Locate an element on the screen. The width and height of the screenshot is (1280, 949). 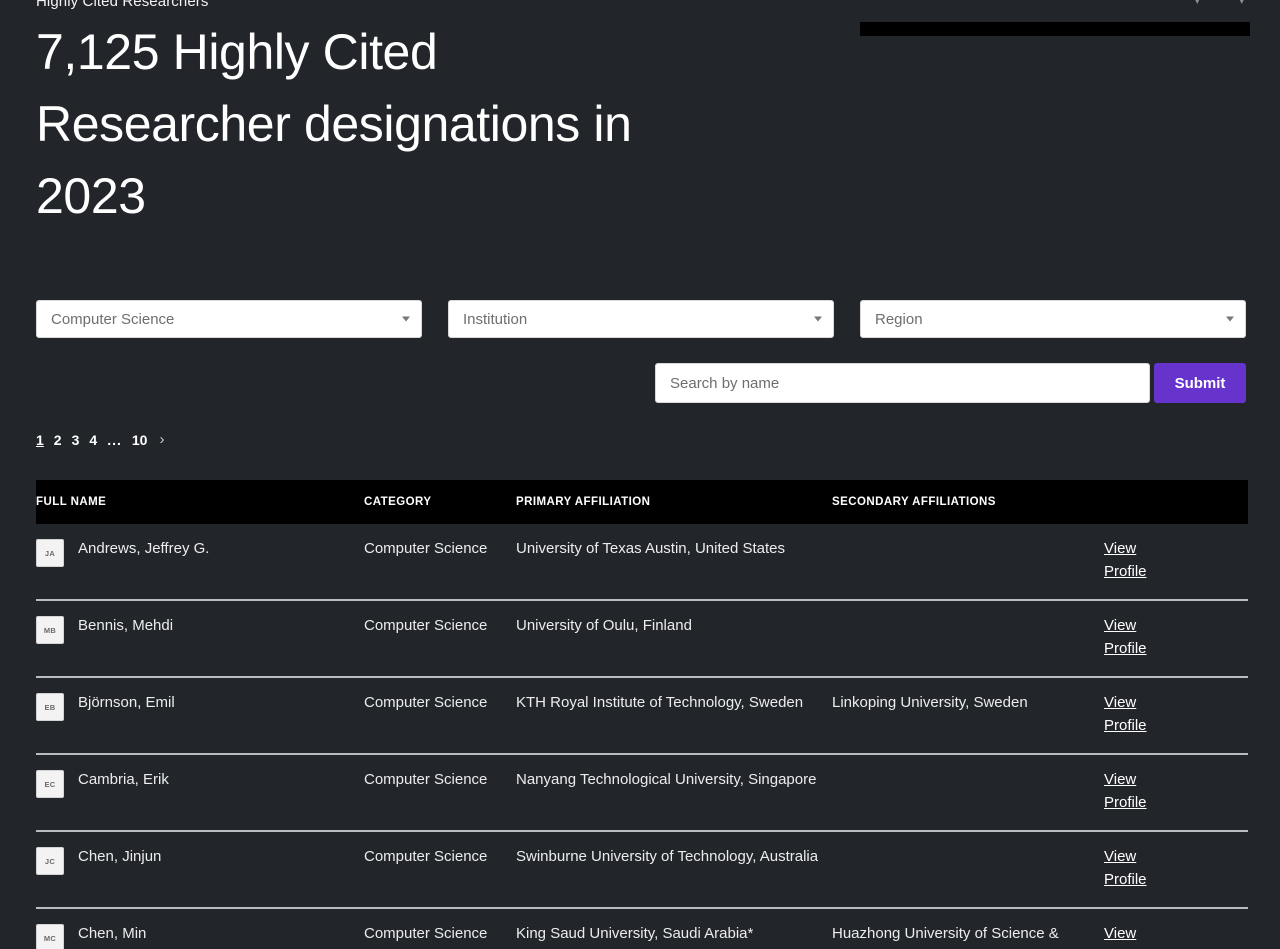
avatar: JA is located at coordinates (50, 553).